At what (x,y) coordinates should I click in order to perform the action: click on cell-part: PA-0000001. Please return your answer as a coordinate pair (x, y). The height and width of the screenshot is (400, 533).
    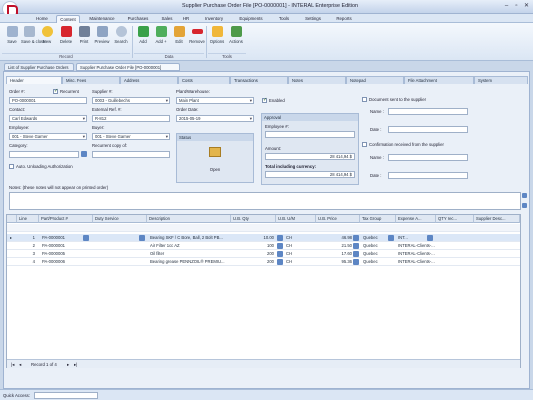
    Looking at the image, I should click on (66, 246).